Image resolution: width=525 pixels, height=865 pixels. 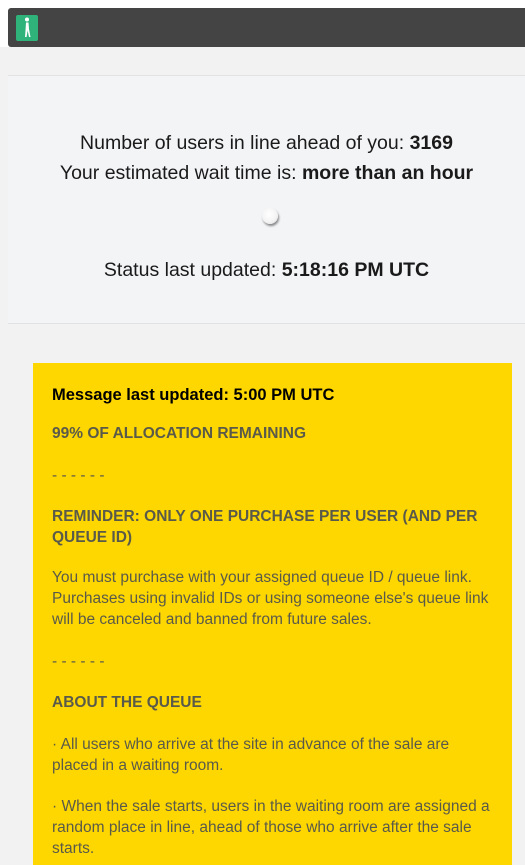 I want to click on message-updated: Message last updated: 5:00 PM UTC, so click(x=193, y=395).